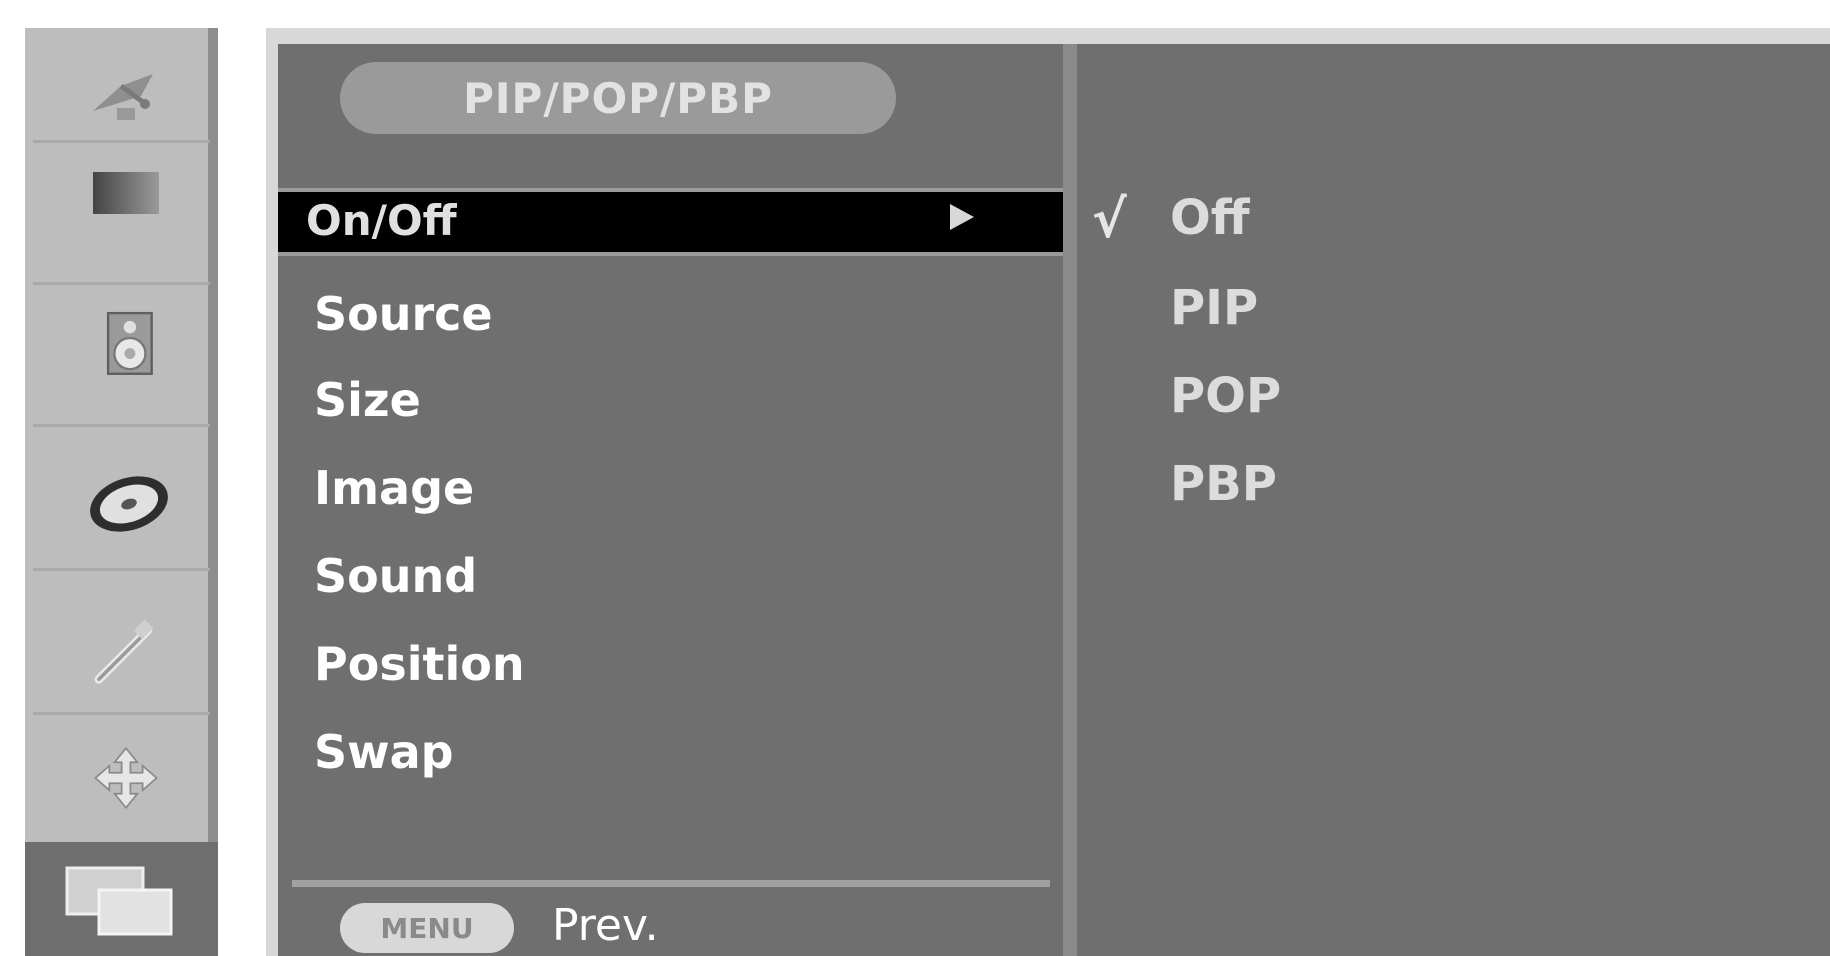 The width and height of the screenshot is (1830, 956). I want to click on menu-item-size: Size, so click(367, 400).